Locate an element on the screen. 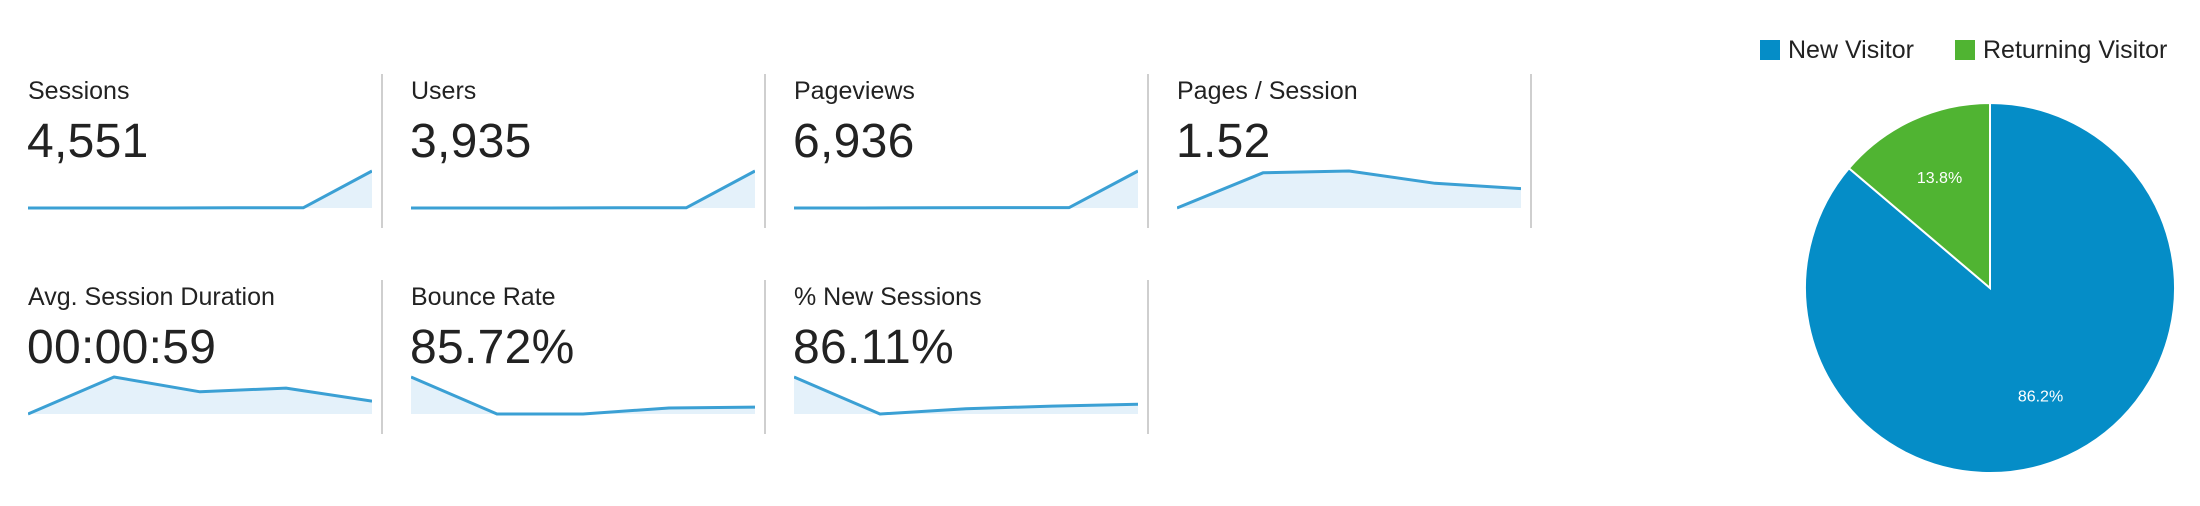  sparkline-avg-session-duration is located at coordinates (200, 395).